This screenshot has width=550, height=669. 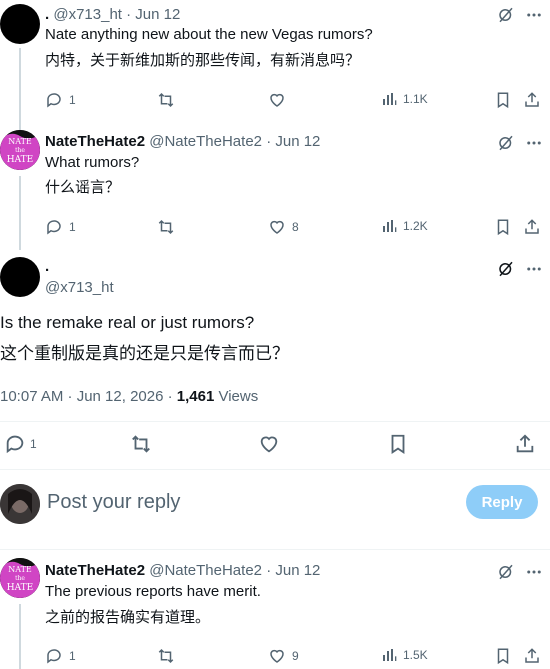 What do you see at coordinates (128, 617) in the screenshot?
I see `tweet-text-zh: 之前的报告确实有道理。` at bounding box center [128, 617].